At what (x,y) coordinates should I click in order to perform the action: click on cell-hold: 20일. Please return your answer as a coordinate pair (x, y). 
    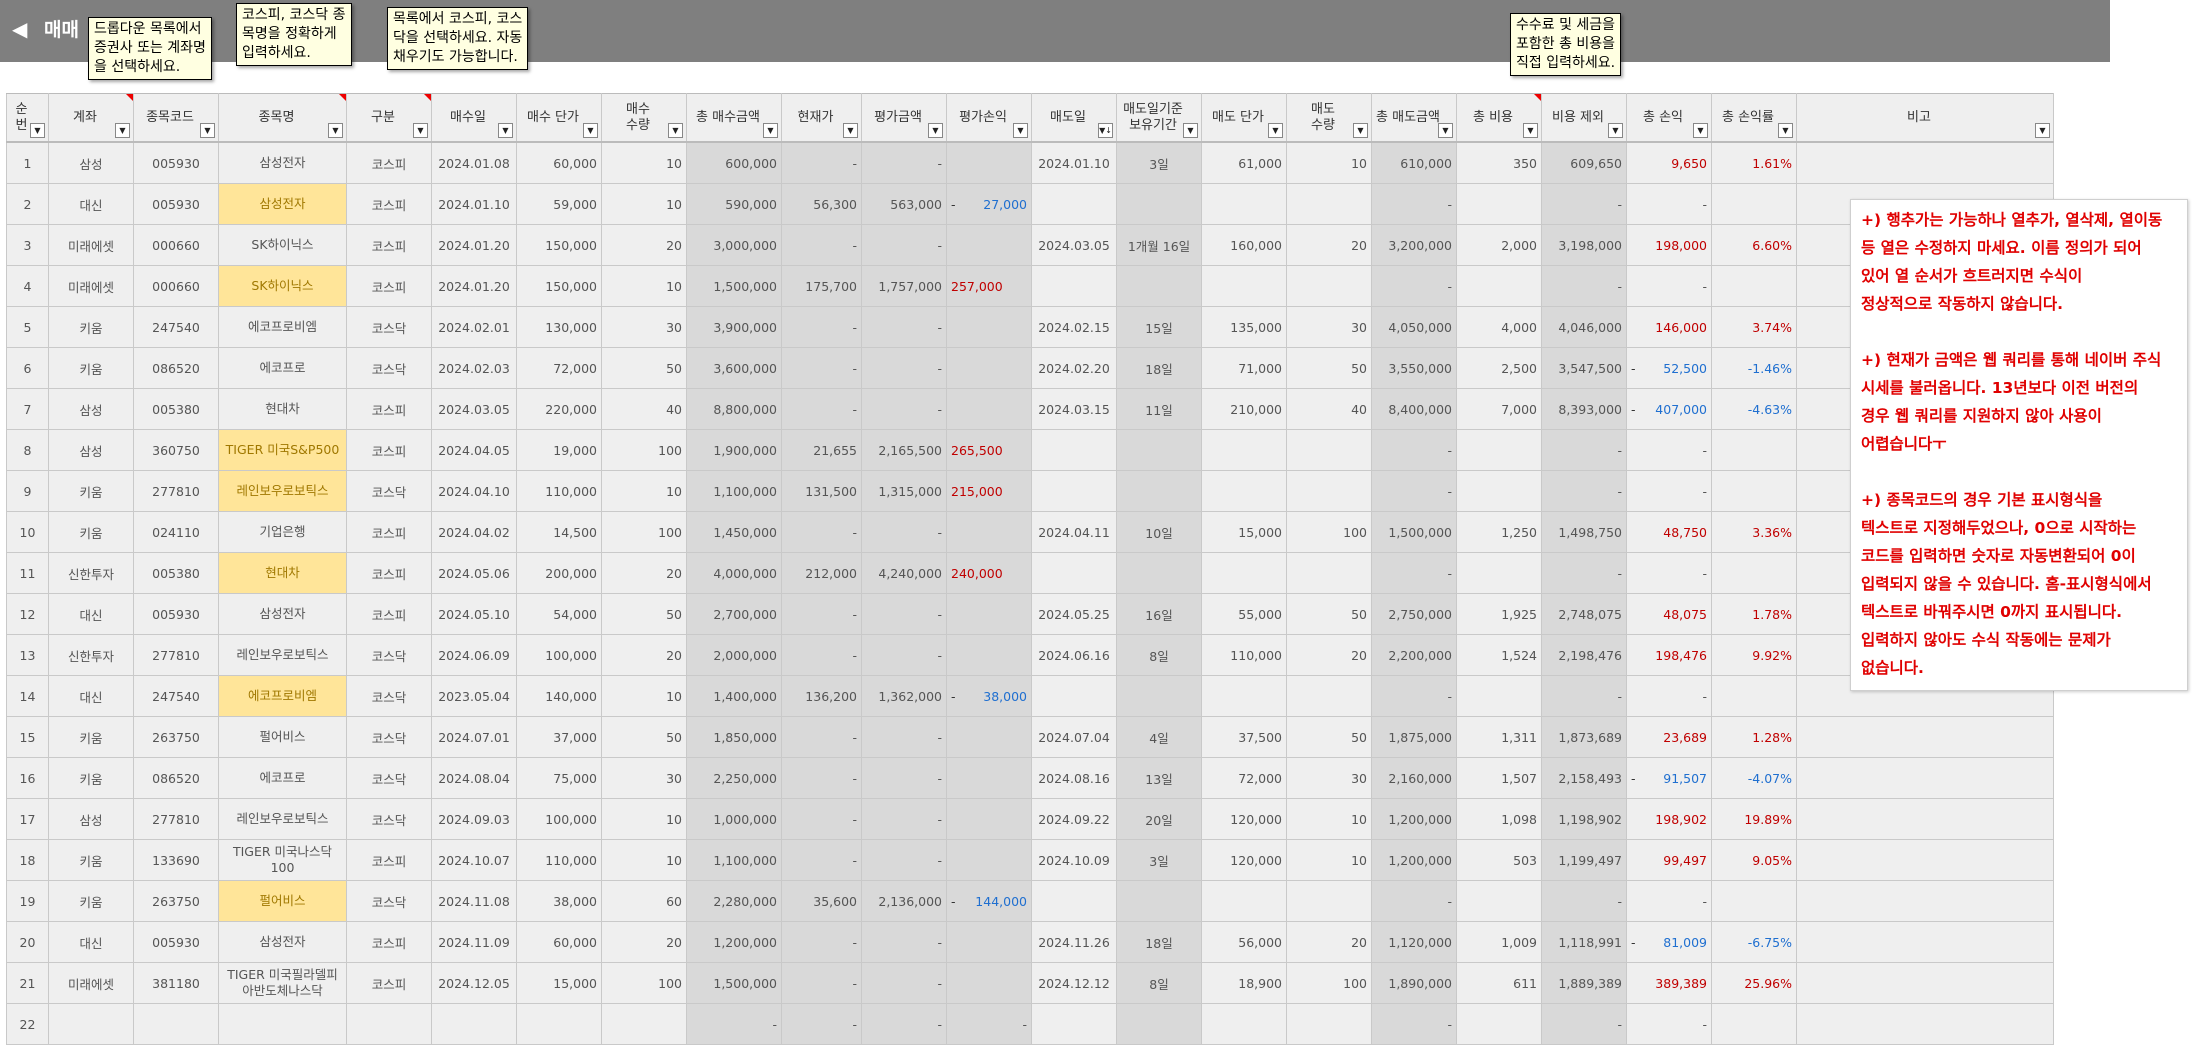
    Looking at the image, I should click on (1159, 819).